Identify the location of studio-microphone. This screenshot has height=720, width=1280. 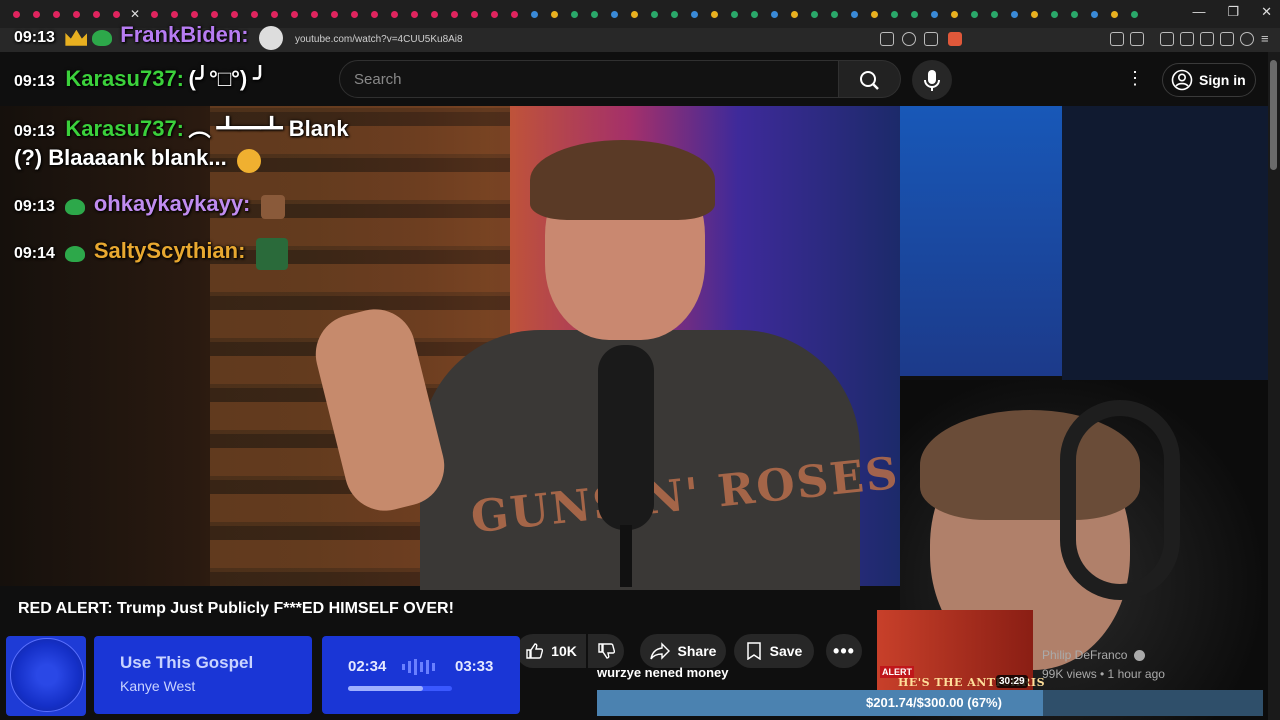
(626, 437).